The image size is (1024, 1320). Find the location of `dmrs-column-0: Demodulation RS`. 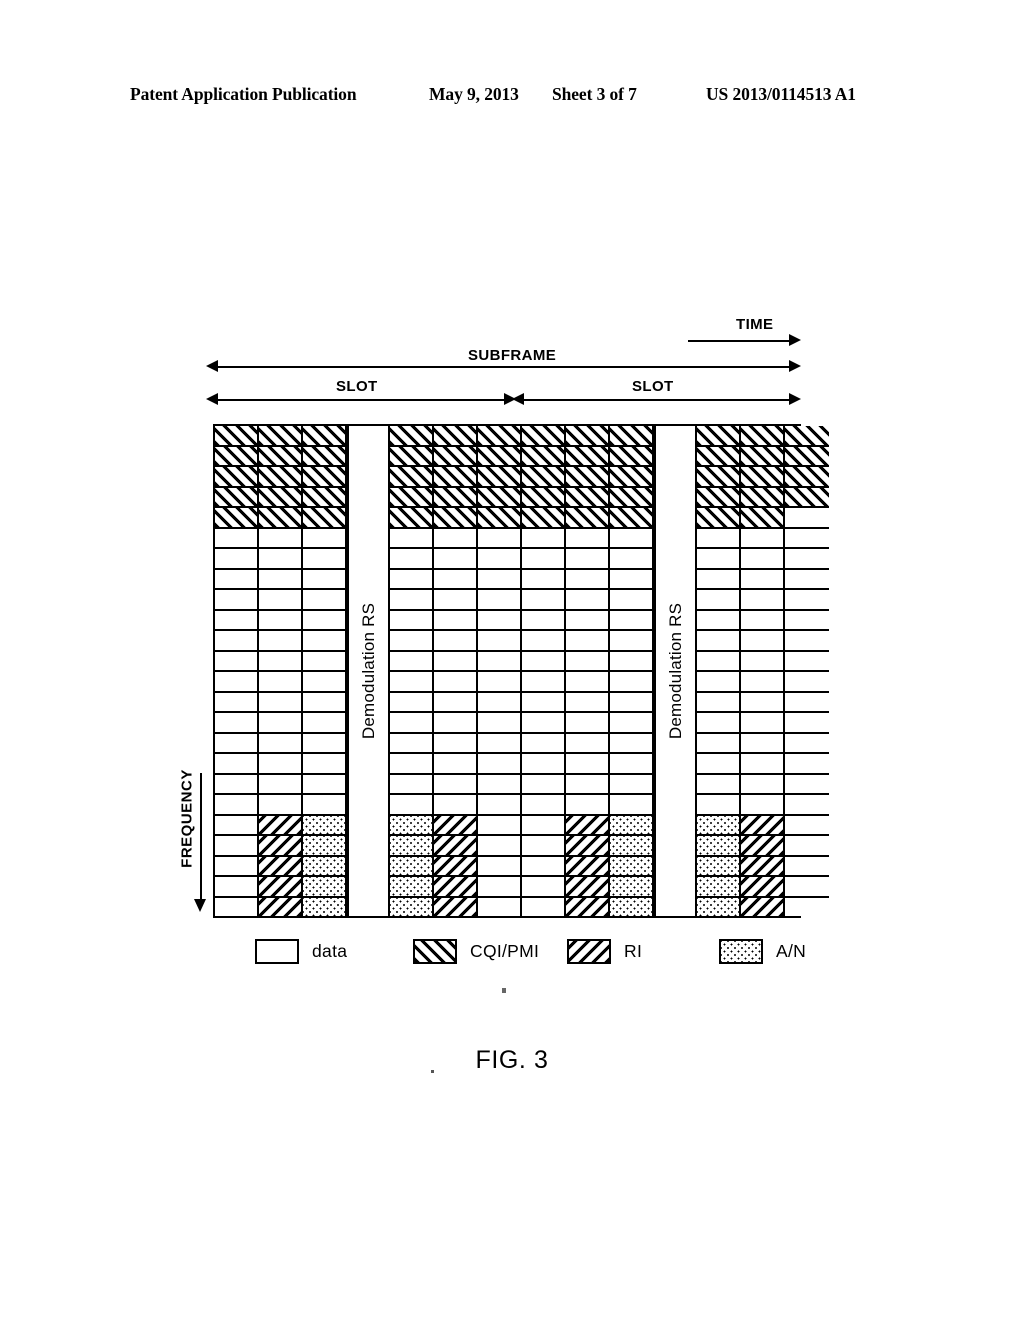

dmrs-column-0: Demodulation RS is located at coordinates (368, 671).